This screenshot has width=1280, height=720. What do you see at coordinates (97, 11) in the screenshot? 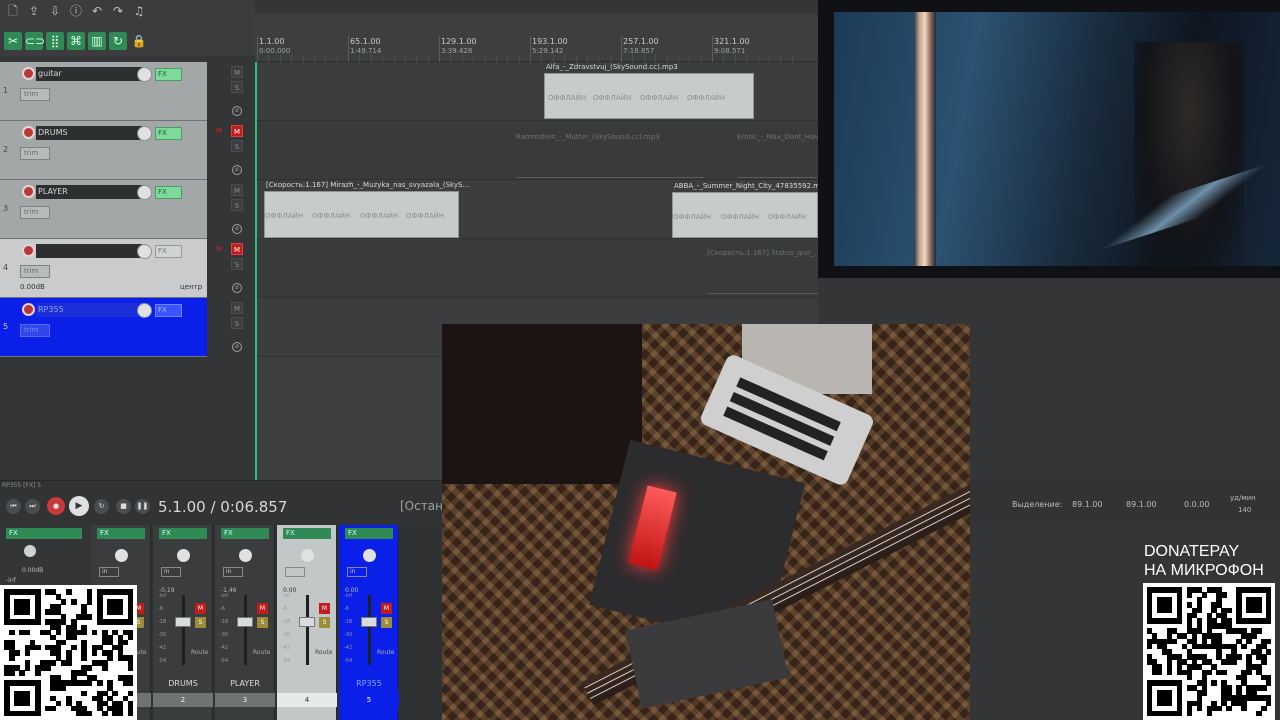
I see `undo-icon: ↶` at bounding box center [97, 11].